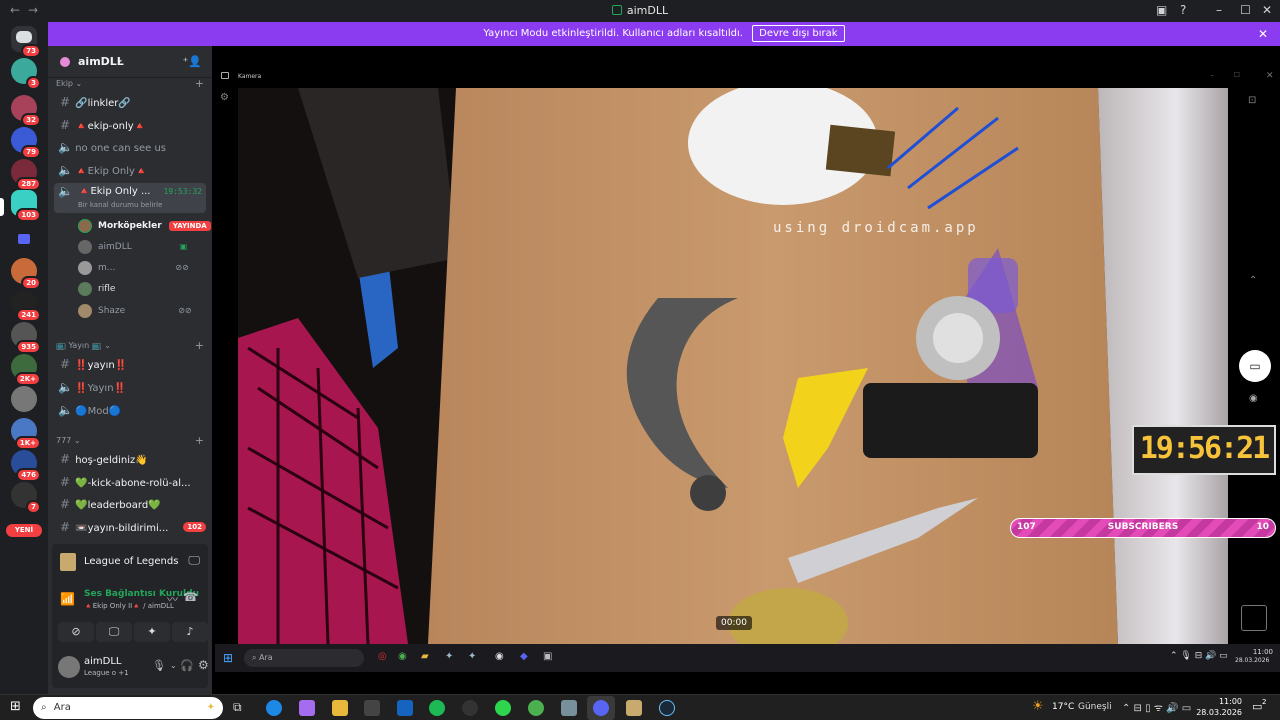 The image size is (1280, 720). I want to click on help-icon: ?, so click(1183, 10).